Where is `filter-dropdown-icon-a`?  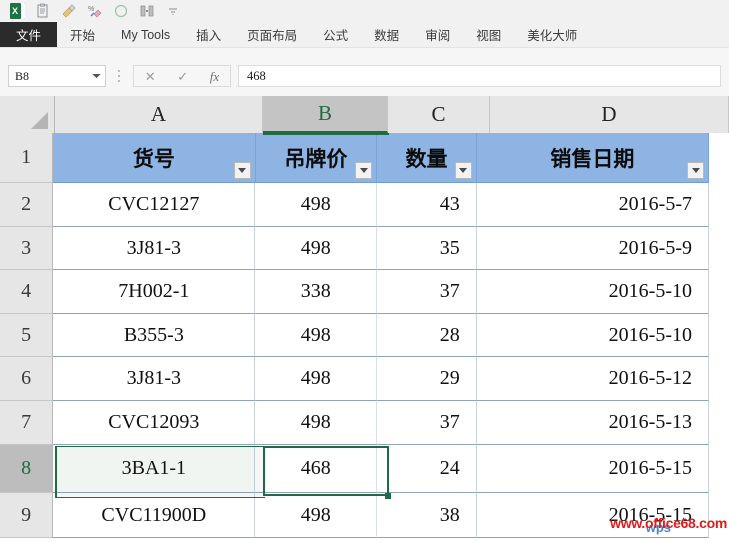 filter-dropdown-icon-a is located at coordinates (242, 170).